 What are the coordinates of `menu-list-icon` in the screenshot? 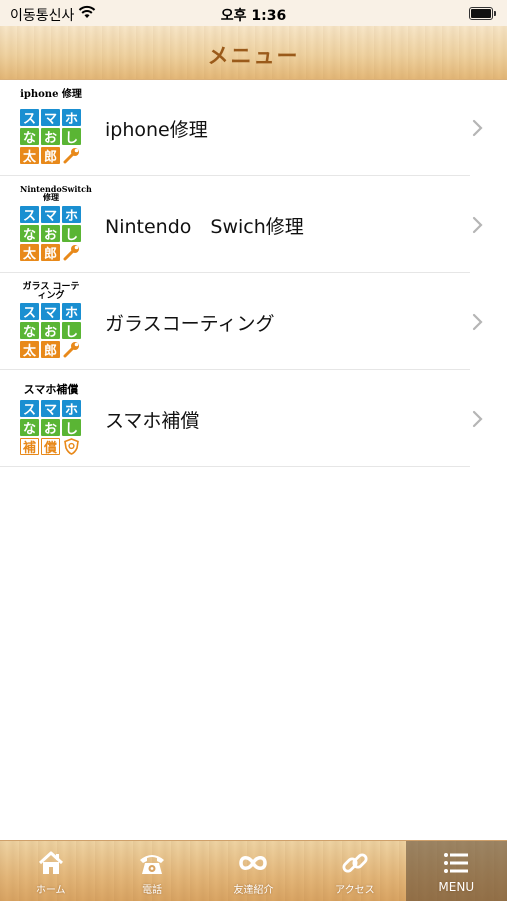 It's located at (456, 863).